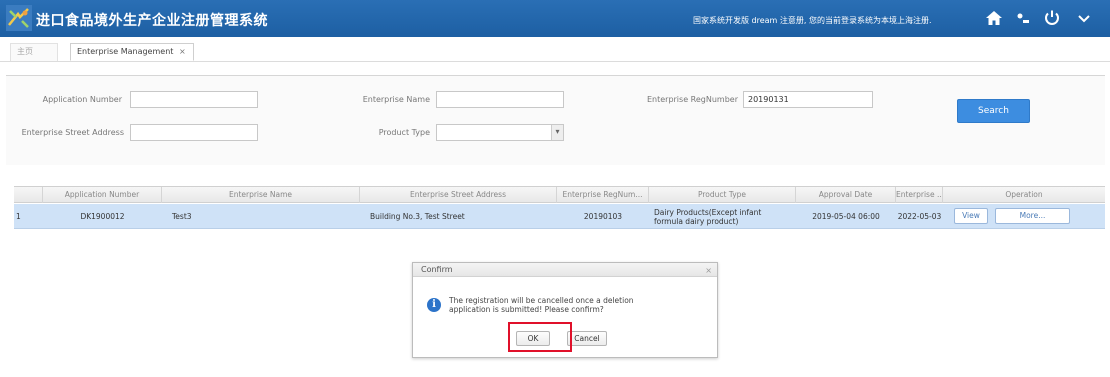  I want to click on enterprise-name-label: Enterprise Name, so click(396, 99).